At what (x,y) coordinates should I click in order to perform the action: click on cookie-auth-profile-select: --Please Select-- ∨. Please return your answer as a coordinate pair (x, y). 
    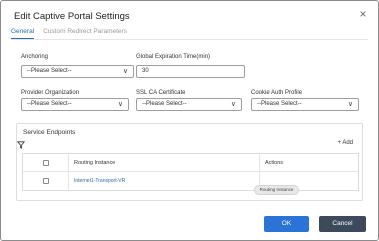
    Looking at the image, I should click on (305, 104).